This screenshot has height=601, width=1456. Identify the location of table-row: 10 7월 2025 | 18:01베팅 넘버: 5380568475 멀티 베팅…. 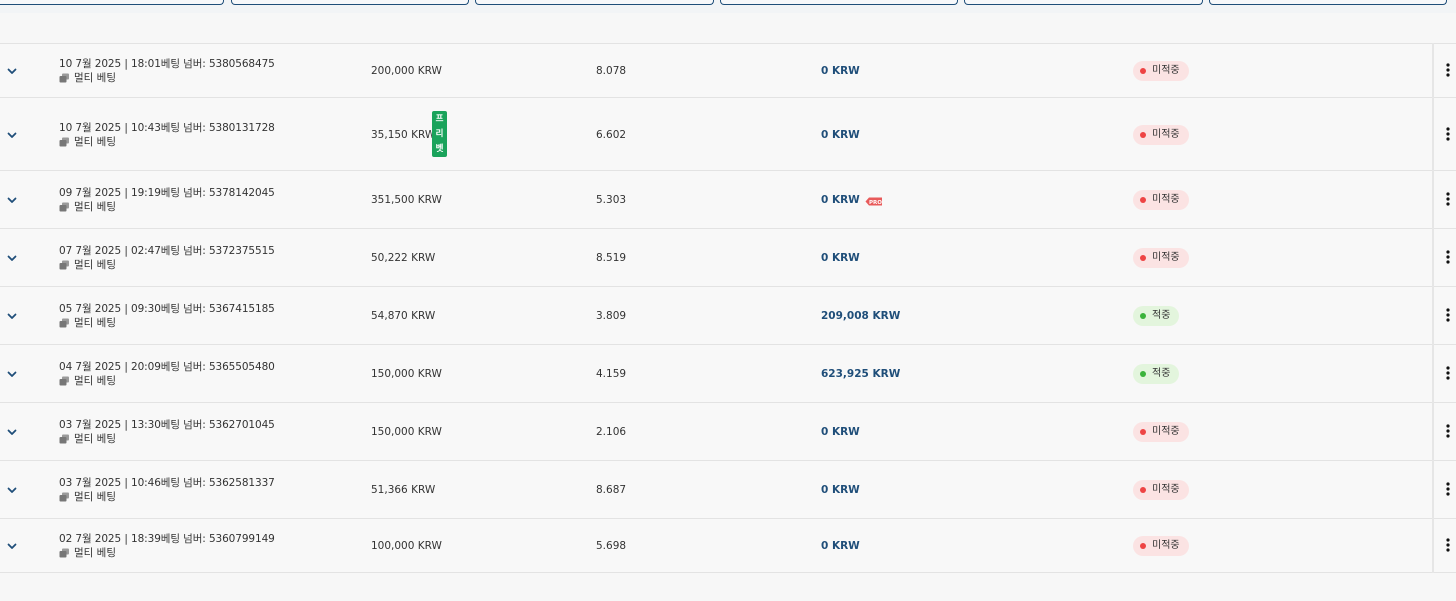
(728, 71).